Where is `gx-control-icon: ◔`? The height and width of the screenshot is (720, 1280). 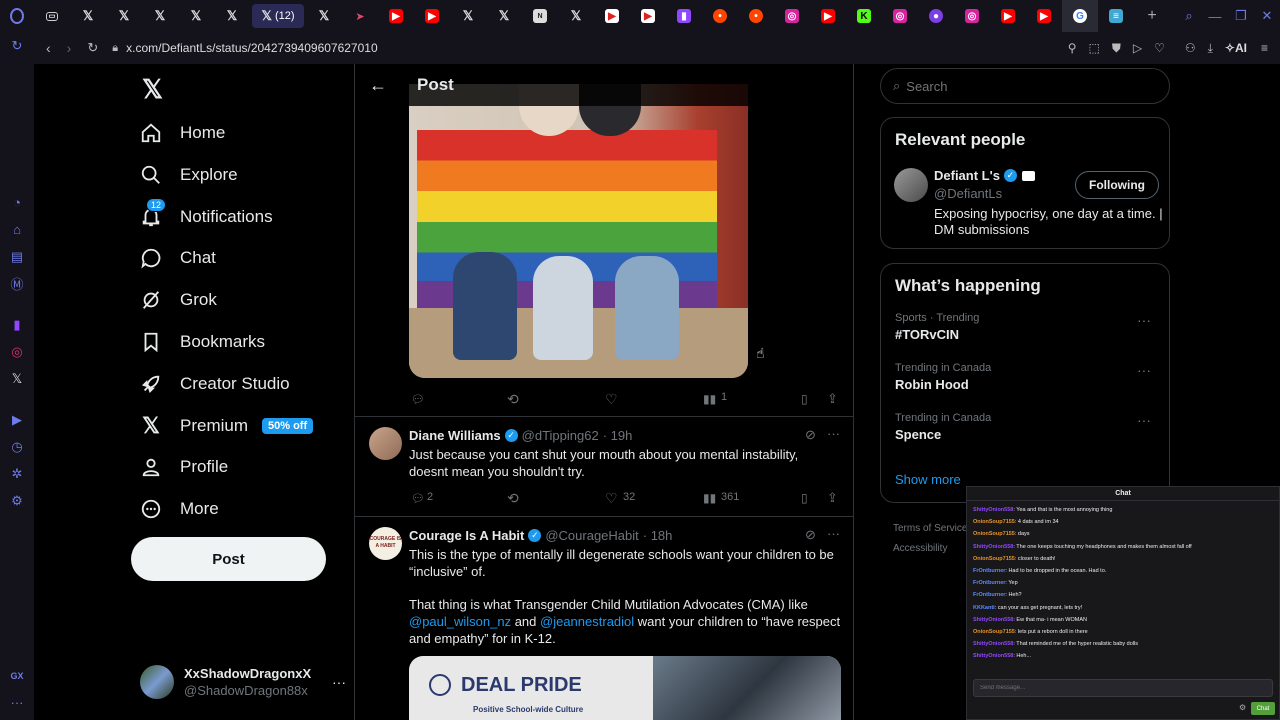
gx-control-icon: ◔ is located at coordinates (17, 202).